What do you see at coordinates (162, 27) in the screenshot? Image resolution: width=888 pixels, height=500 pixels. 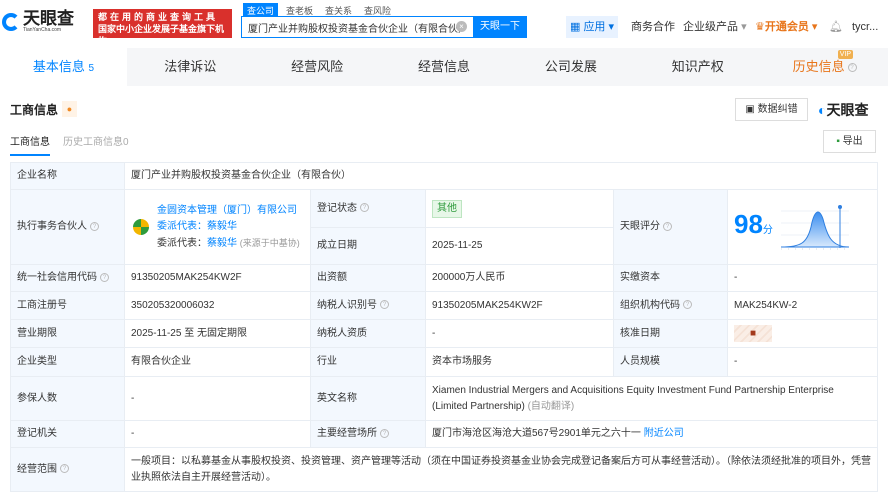 I see `promo-banner: 都在用的商业查询工具 国家中小企业发展子基金旗下机构` at bounding box center [162, 27].